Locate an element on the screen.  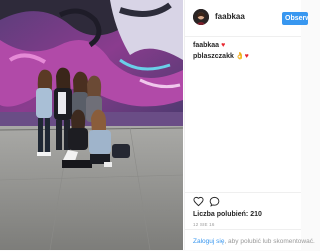
likes-count: Liczba polubień: 210 is located at coordinates (227, 214).